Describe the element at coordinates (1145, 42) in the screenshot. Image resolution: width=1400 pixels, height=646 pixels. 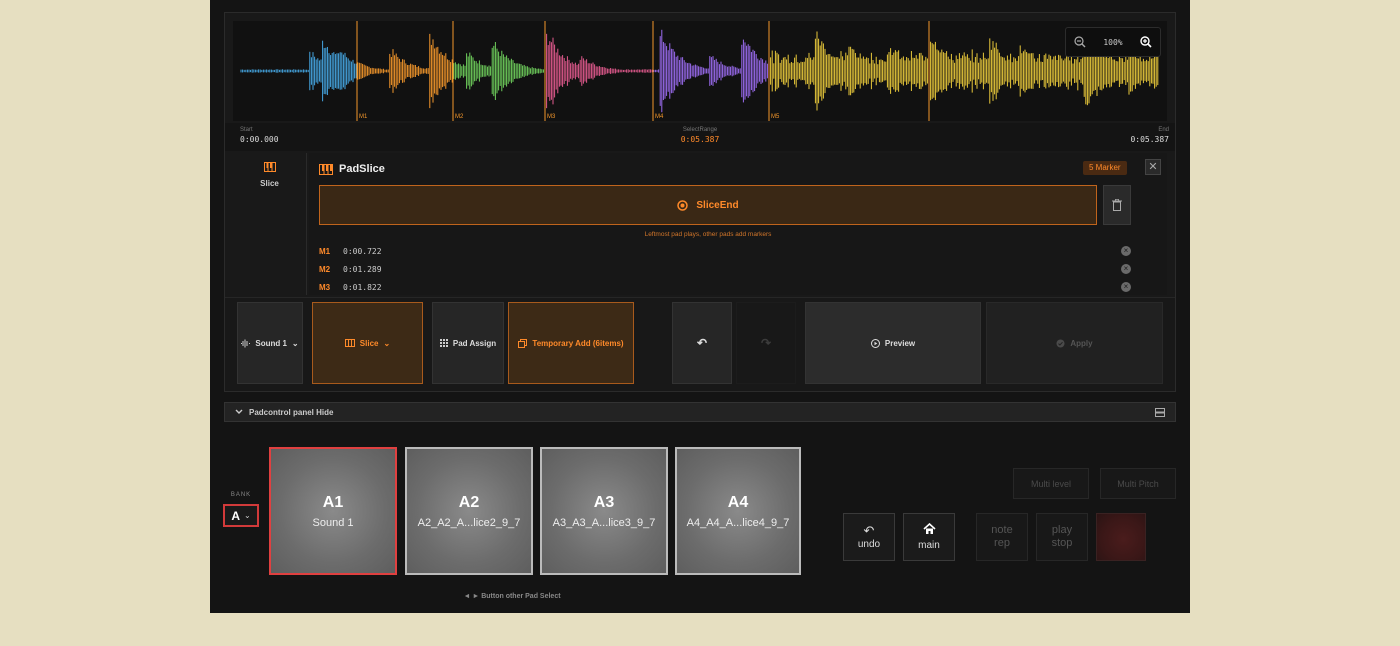
I see `zoom-in-icon` at that location.